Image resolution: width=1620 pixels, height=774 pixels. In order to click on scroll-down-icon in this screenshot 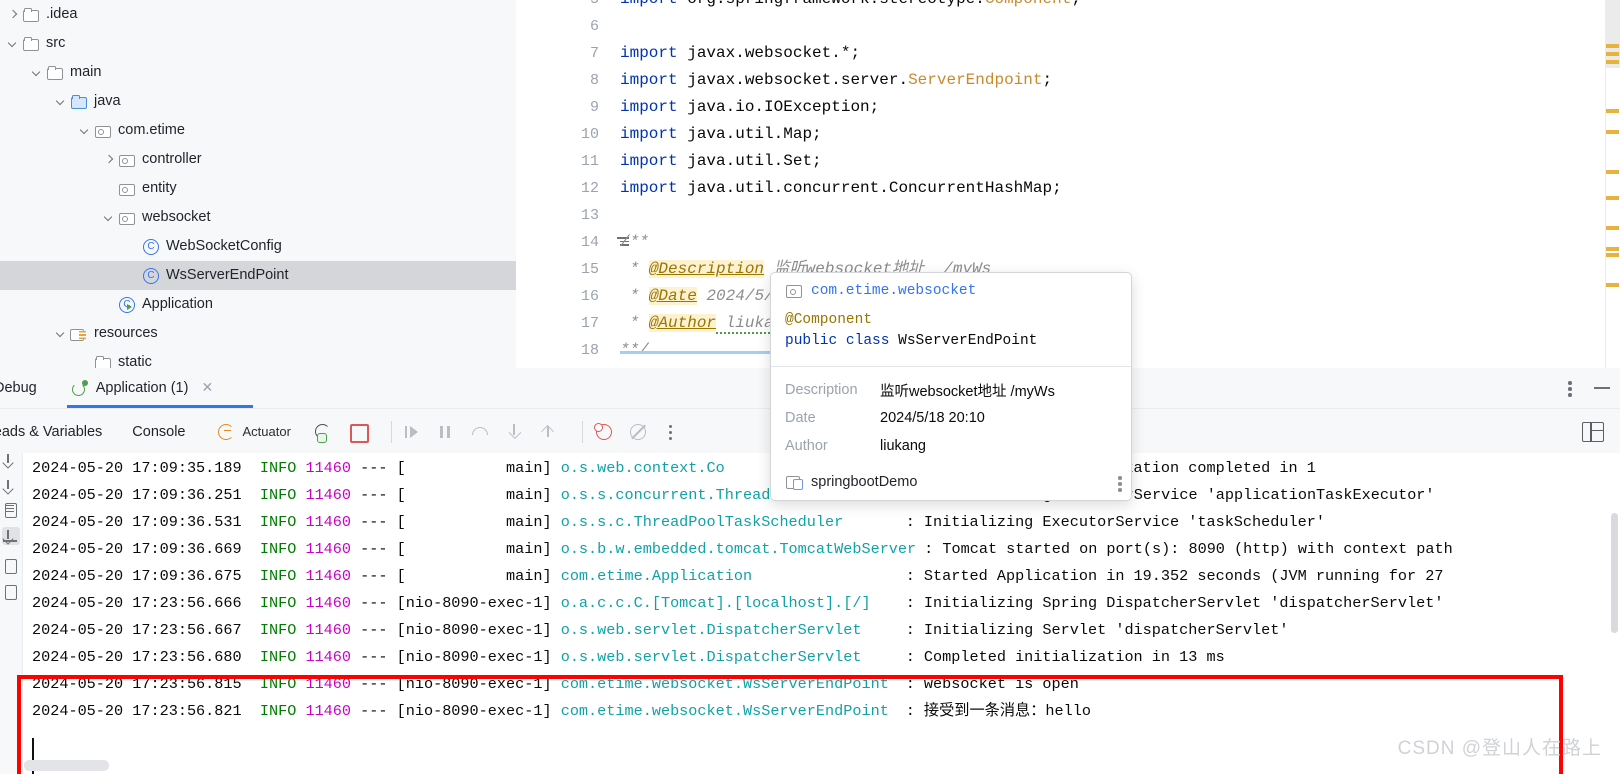, I will do `click(11, 486)`.